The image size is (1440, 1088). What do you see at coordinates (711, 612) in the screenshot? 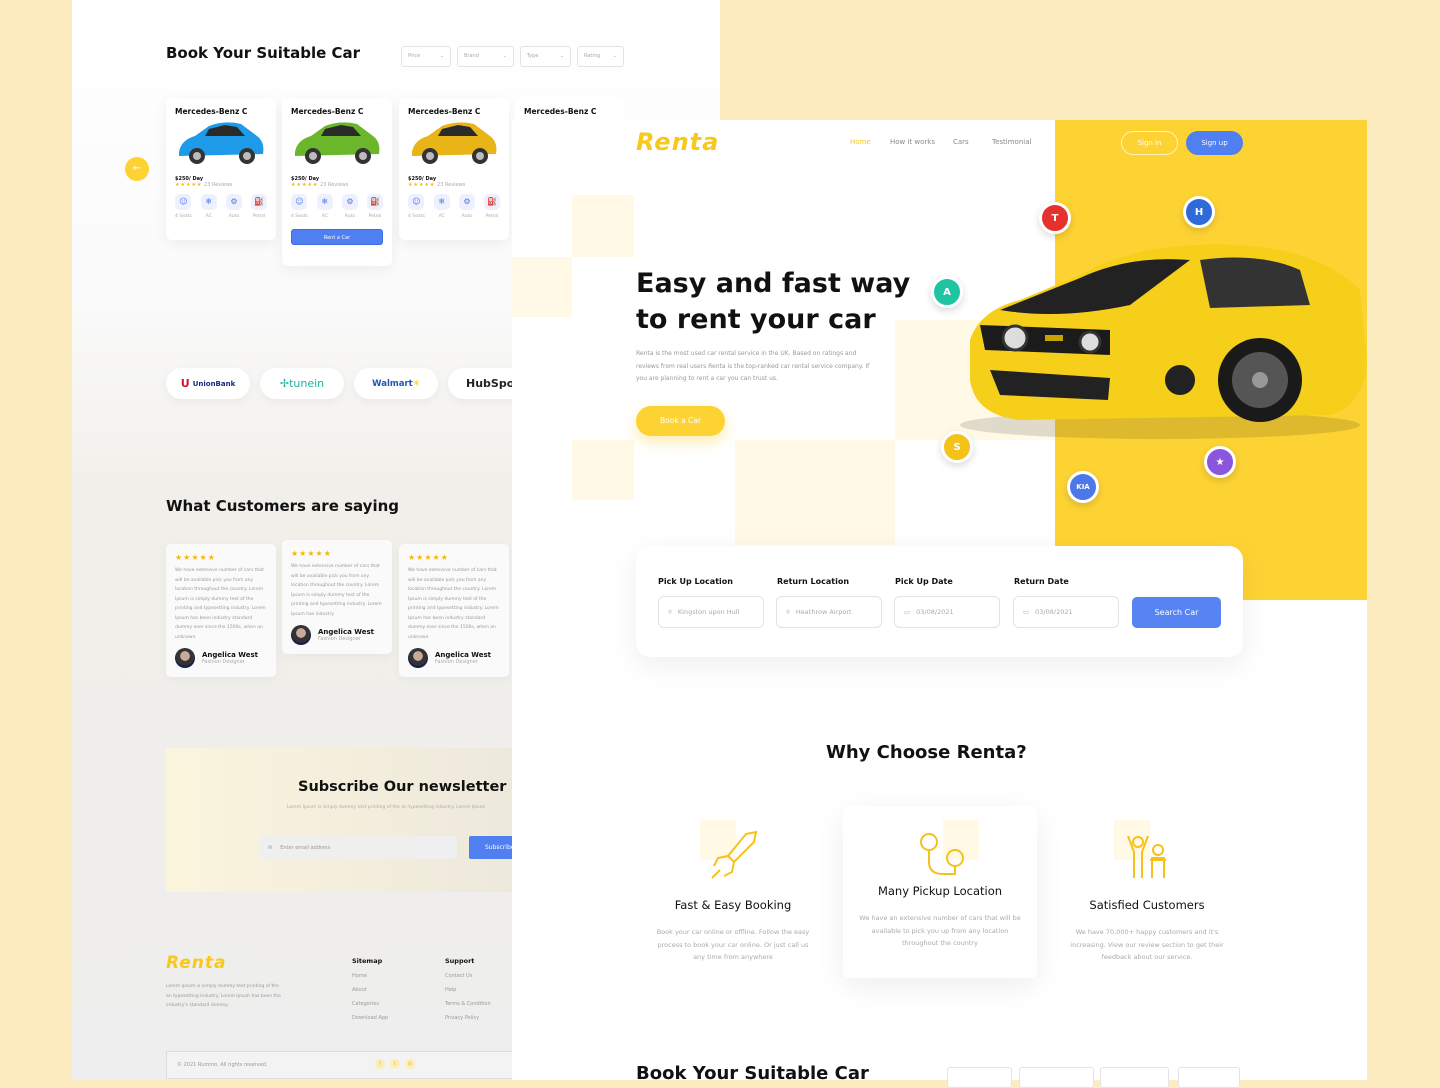
I see `pickup-location-input: ⌾ Kingston upon Hull` at bounding box center [711, 612].